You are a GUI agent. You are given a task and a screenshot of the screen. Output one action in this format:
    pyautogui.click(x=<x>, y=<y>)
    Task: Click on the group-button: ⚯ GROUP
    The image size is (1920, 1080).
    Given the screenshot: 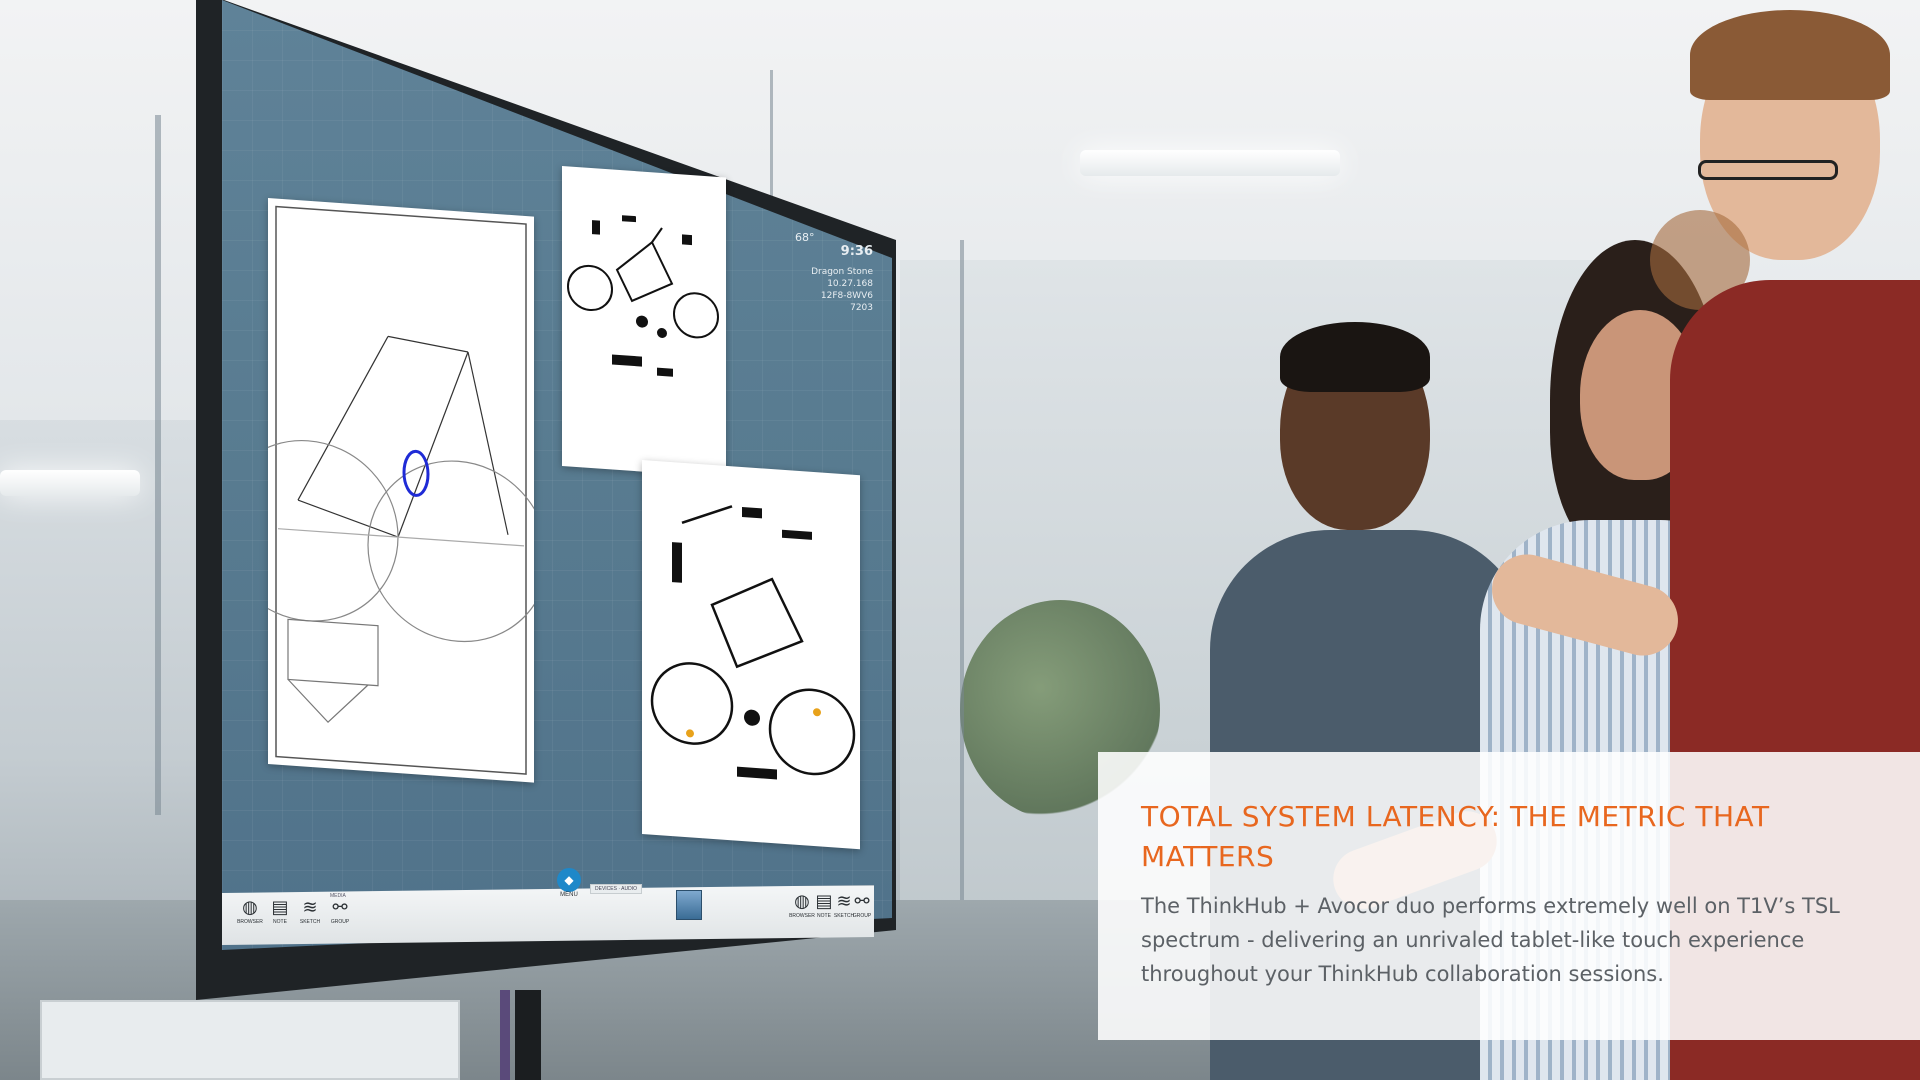 What is the action you would take?
    pyautogui.click(x=340, y=912)
    